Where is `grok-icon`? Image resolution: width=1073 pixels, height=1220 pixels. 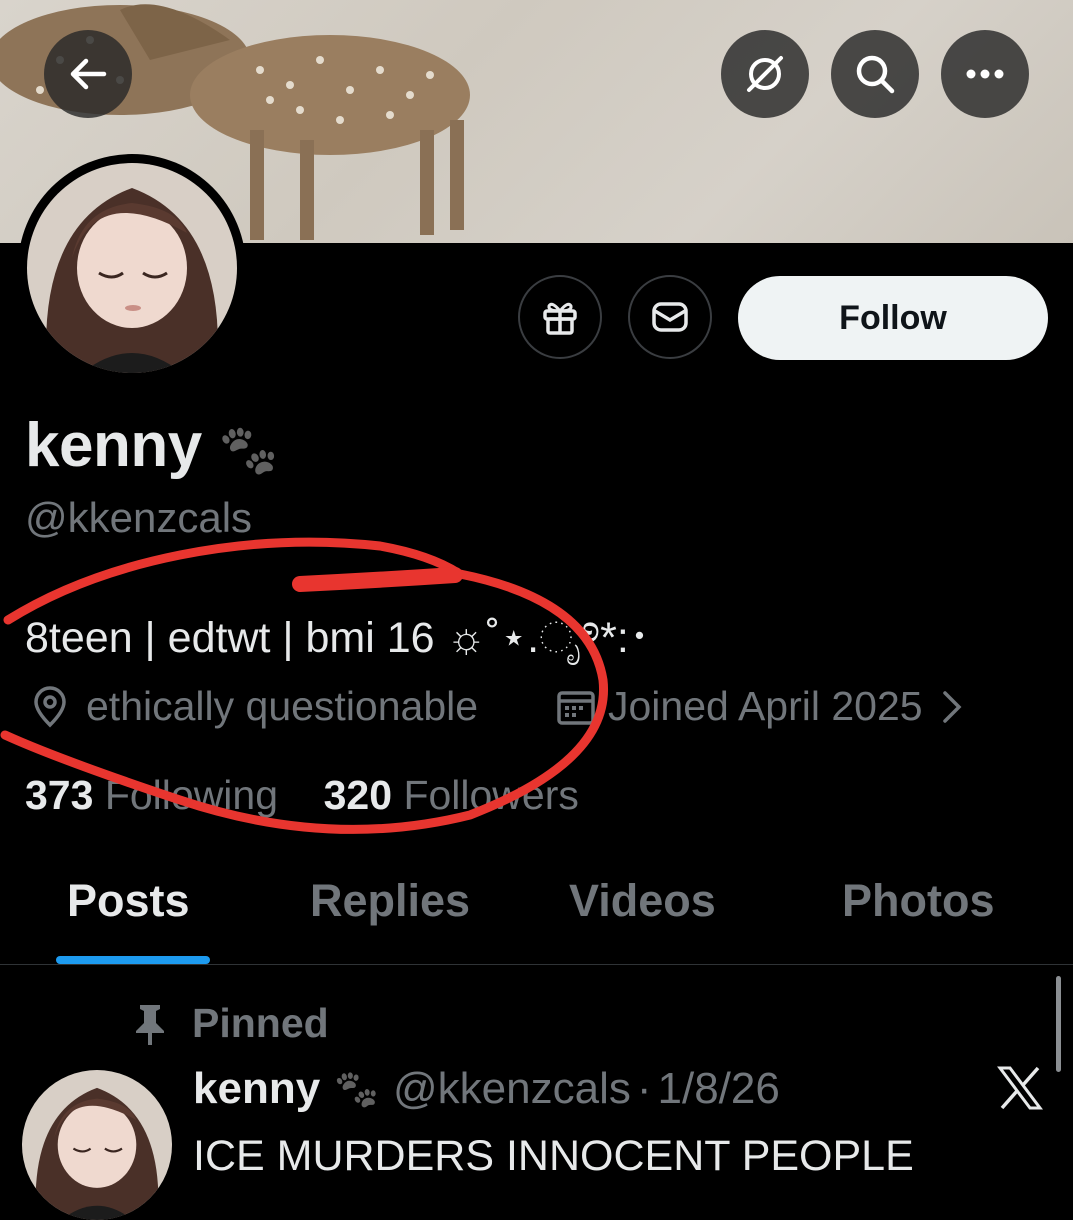 grok-icon is located at coordinates (765, 74).